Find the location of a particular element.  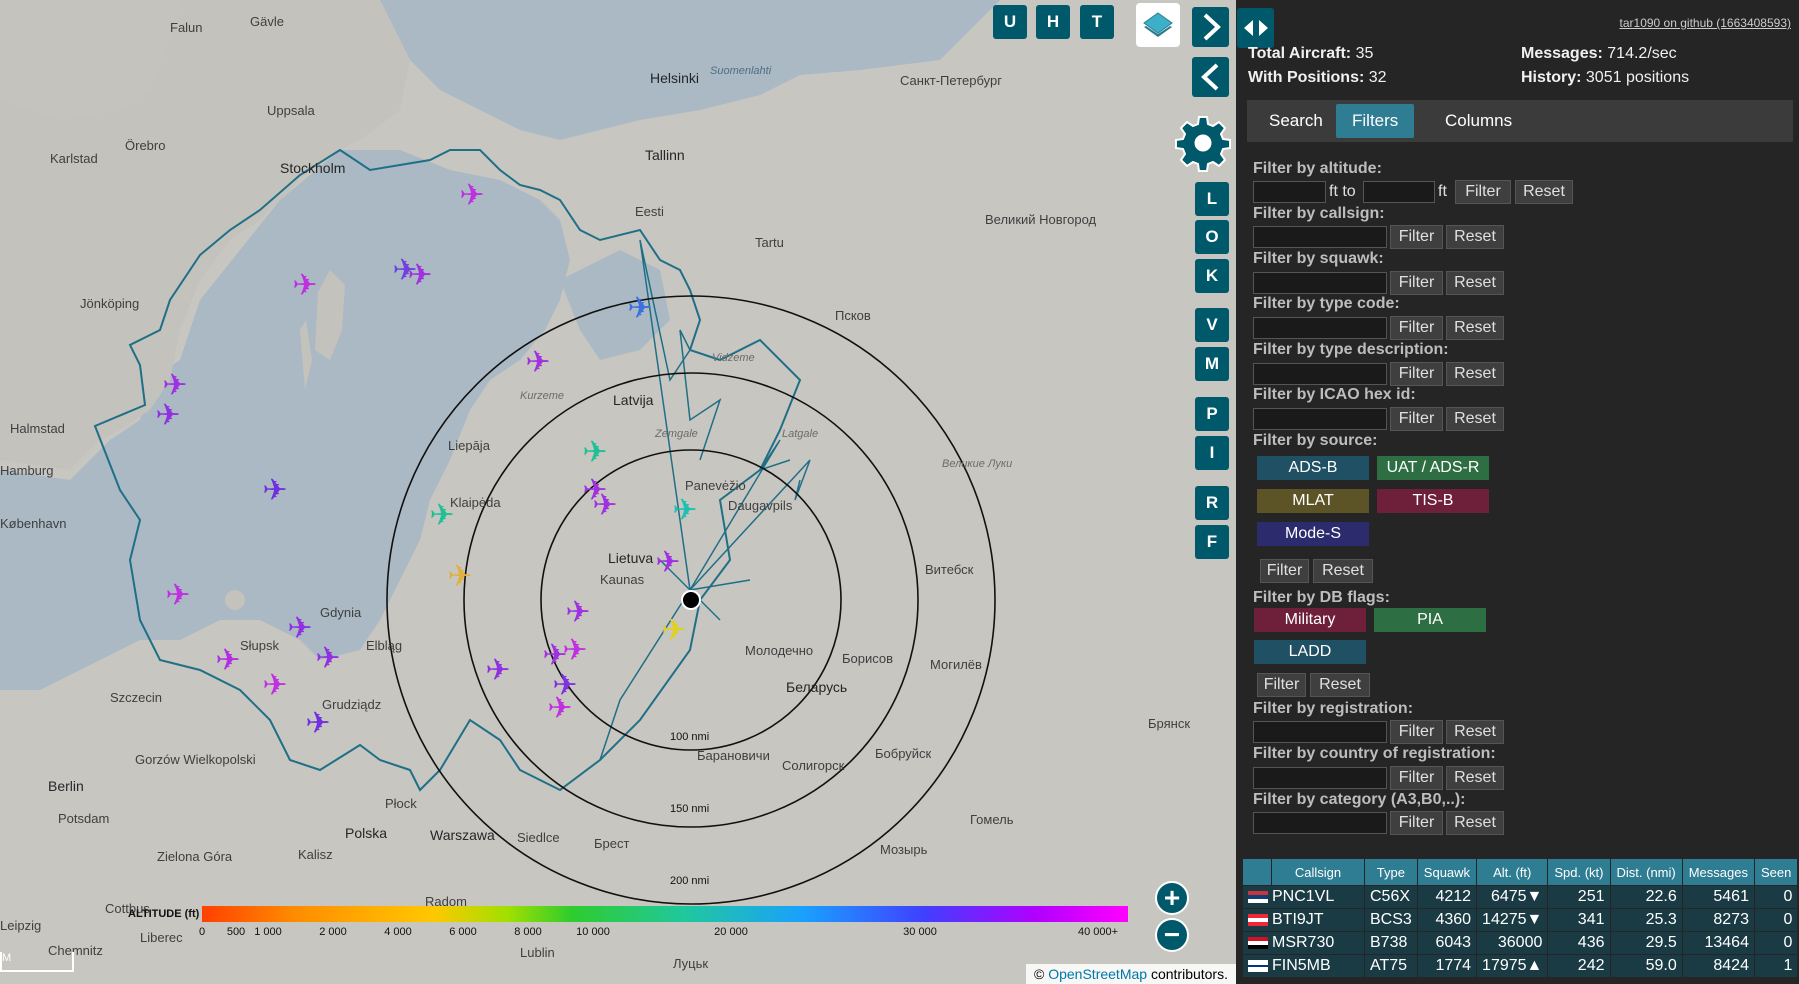

source-mlat-toggle: MLAT is located at coordinates (1313, 501).